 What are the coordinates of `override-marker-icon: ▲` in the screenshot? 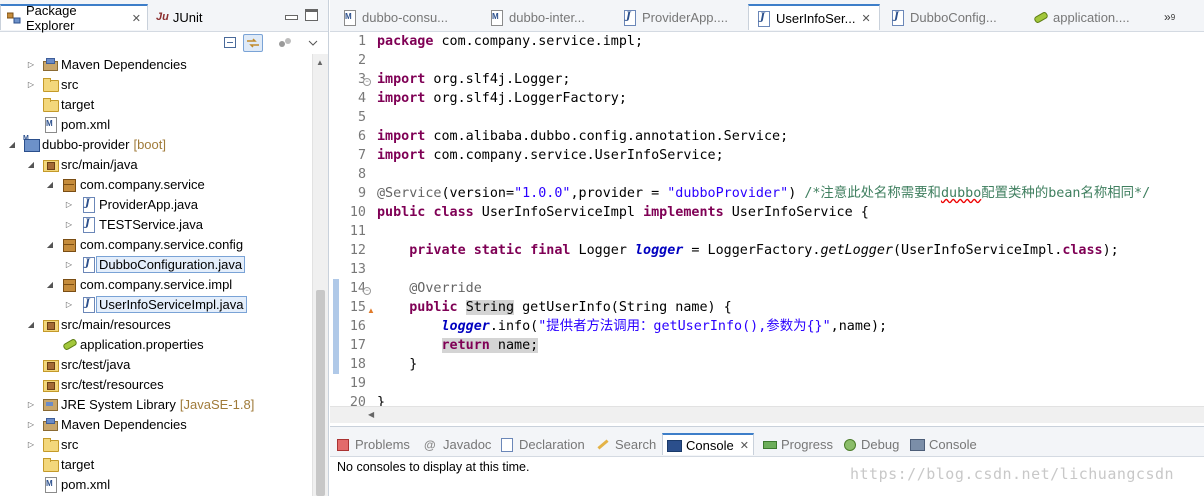 It's located at (371, 310).